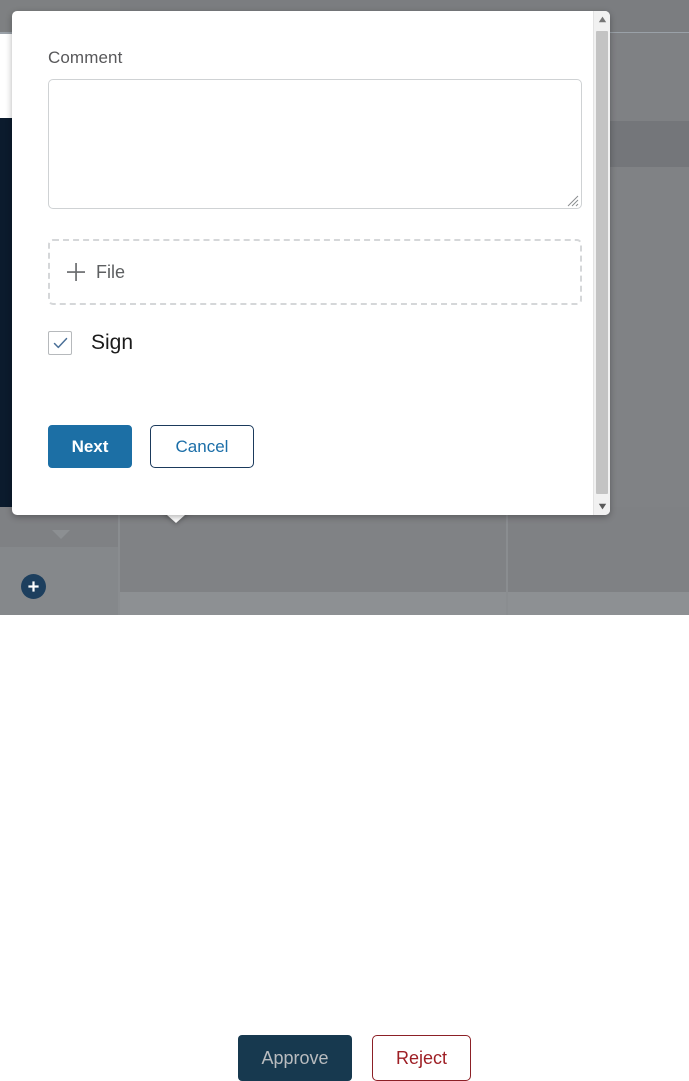  What do you see at coordinates (61, 534) in the screenshot?
I see `chevron-down-icon` at bounding box center [61, 534].